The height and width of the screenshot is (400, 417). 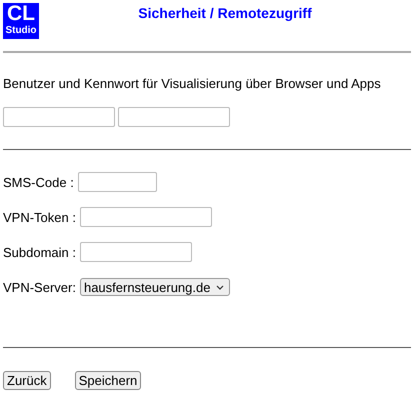 What do you see at coordinates (38, 182) in the screenshot?
I see `field-label: SMS-Code :` at bounding box center [38, 182].